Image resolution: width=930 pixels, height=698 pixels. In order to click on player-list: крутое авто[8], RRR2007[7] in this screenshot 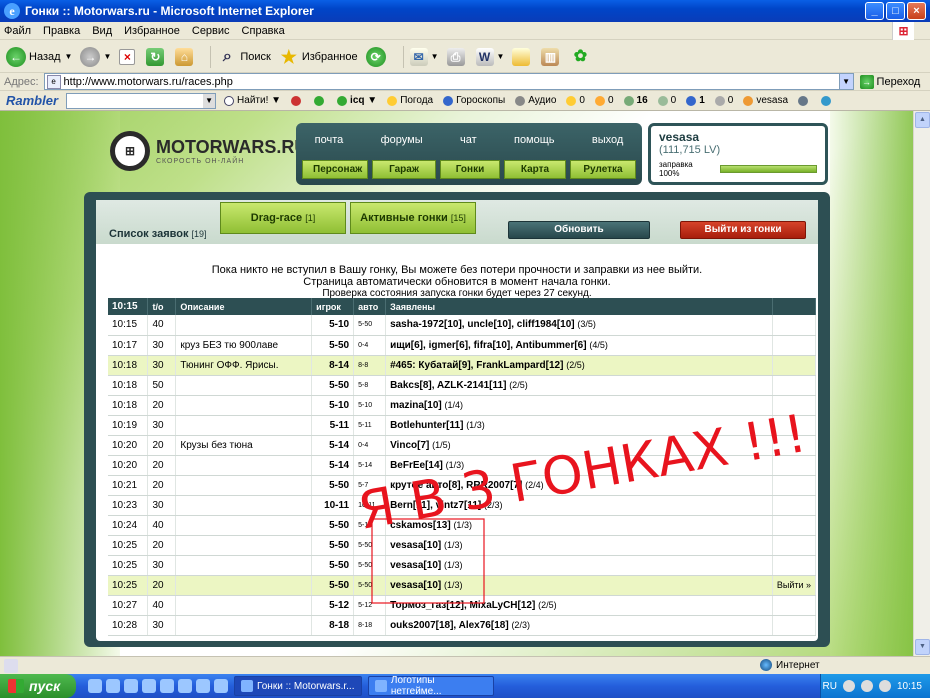, I will do `click(456, 485)`.